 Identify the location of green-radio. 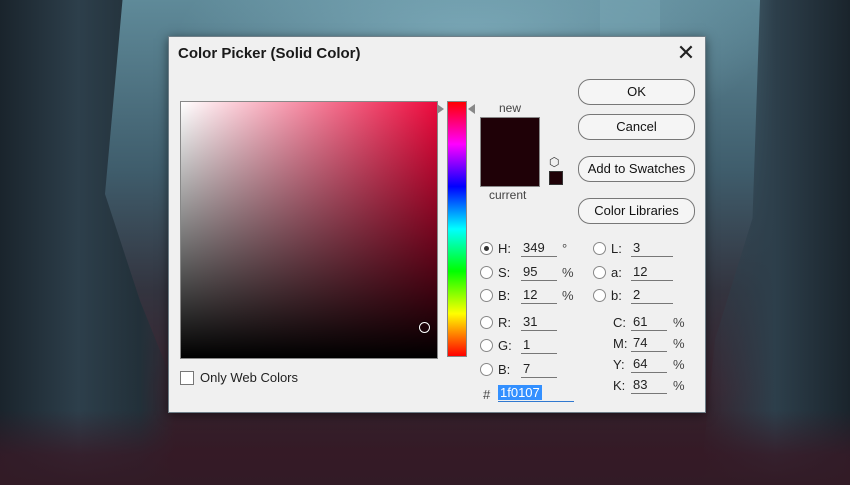
(486, 345).